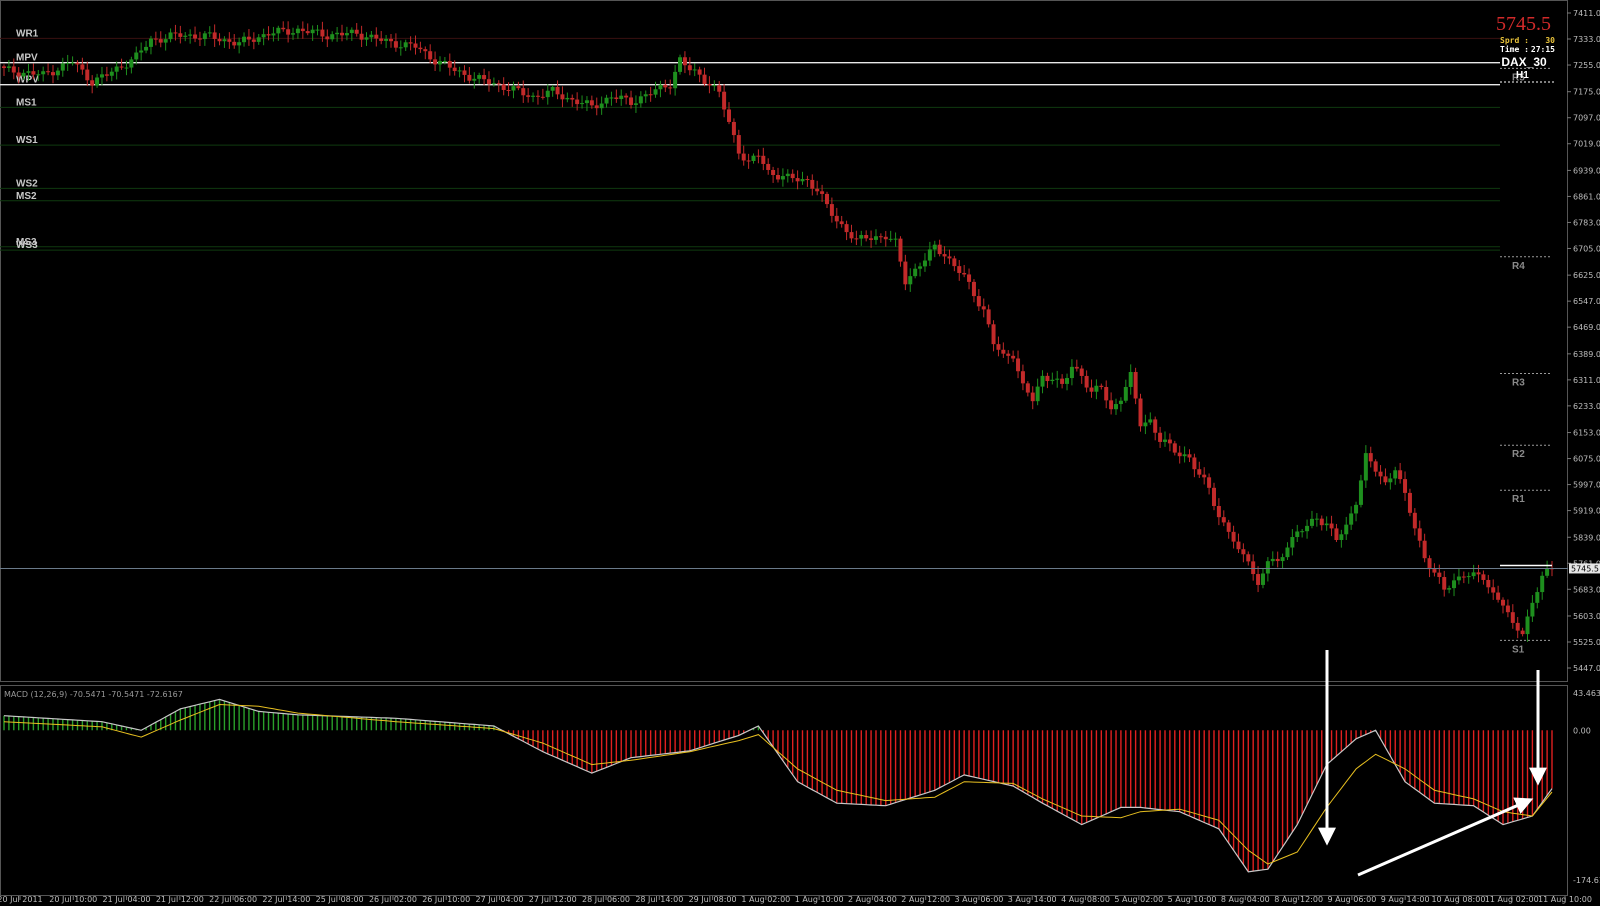  What do you see at coordinates (180, 899) in the screenshot?
I see `time-tick-label: 21 Jul 12:00` at bounding box center [180, 899].